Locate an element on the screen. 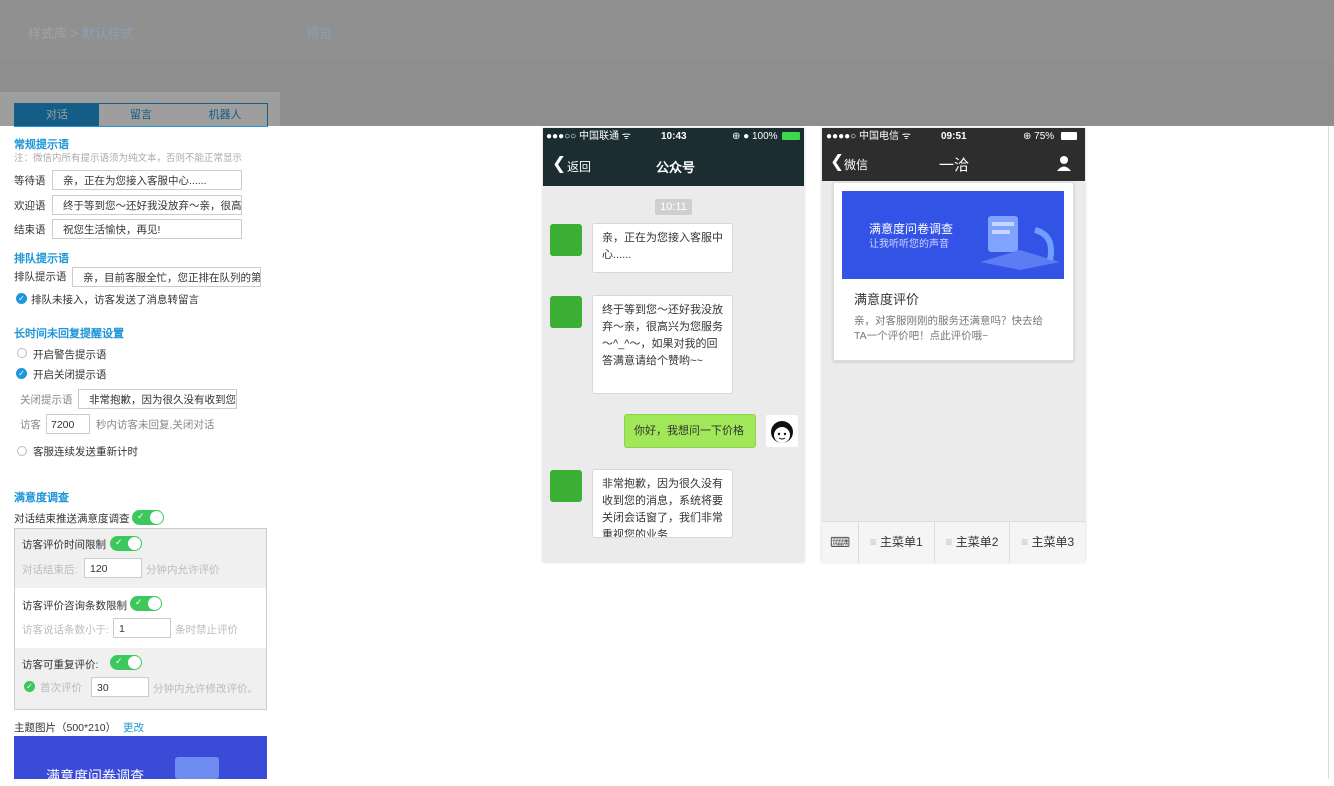  repeat-toggle: ✓ is located at coordinates (126, 662).